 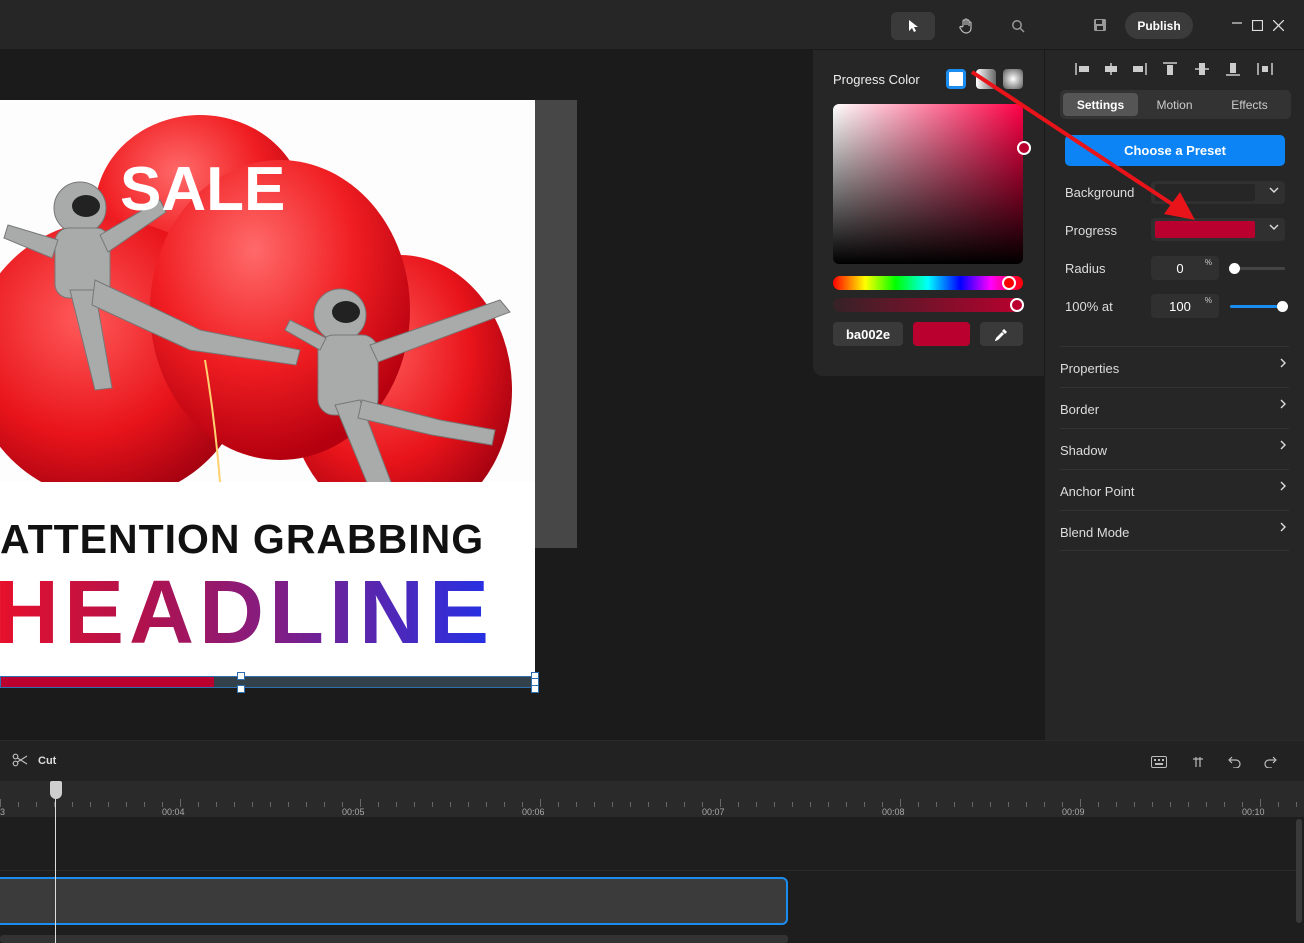 I want to click on section-border: Border, so click(x=1174, y=407).